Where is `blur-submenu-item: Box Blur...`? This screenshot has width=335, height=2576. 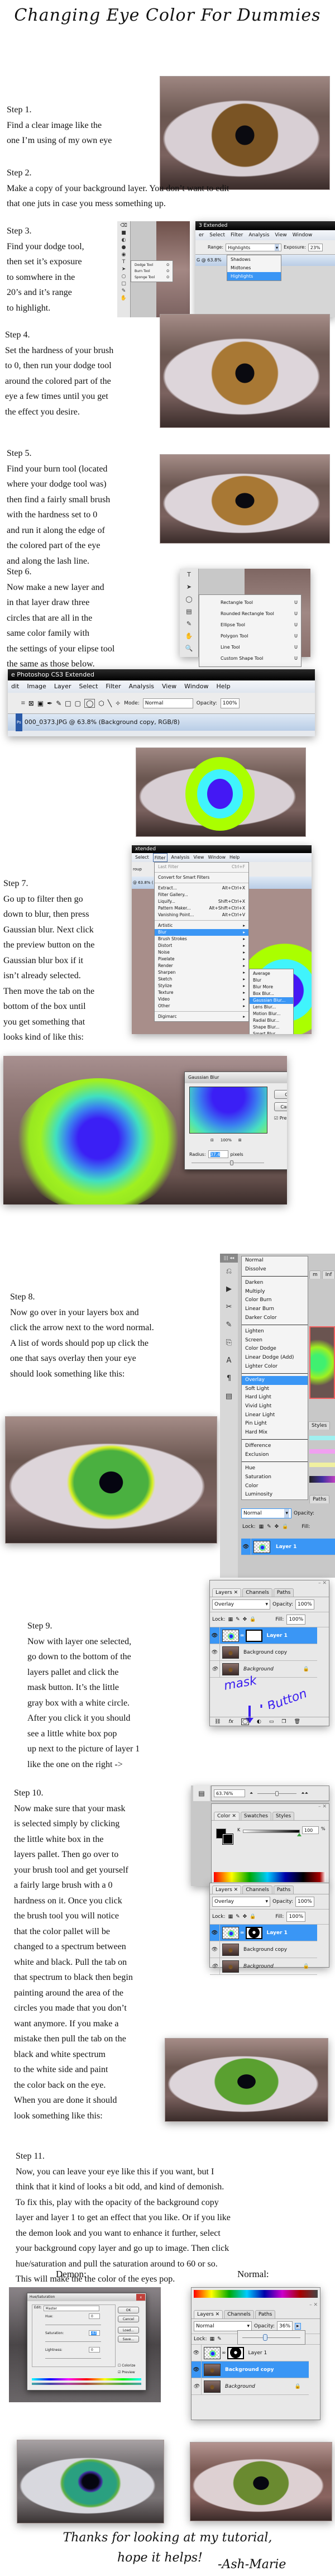 blur-submenu-item: Box Blur... is located at coordinates (271, 994).